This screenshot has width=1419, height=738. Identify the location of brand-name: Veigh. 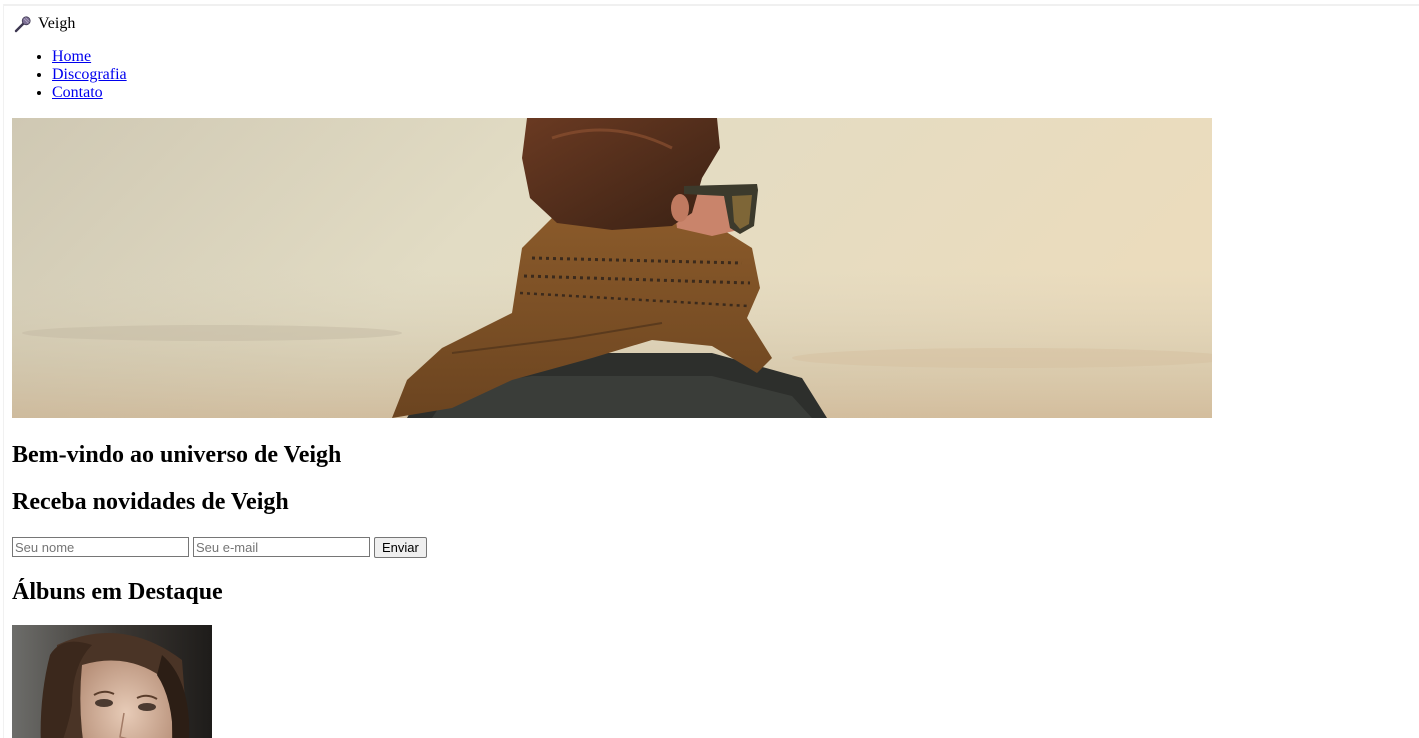
(57, 23).